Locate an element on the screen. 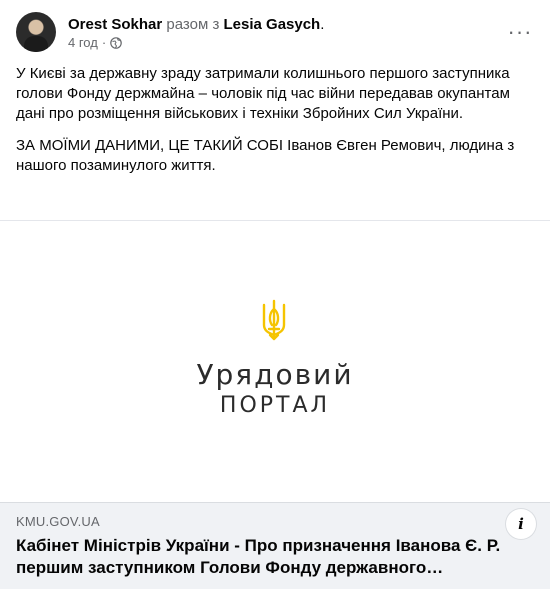 The width and height of the screenshot is (550, 589). post-meta: 4 год · is located at coordinates (95, 43).